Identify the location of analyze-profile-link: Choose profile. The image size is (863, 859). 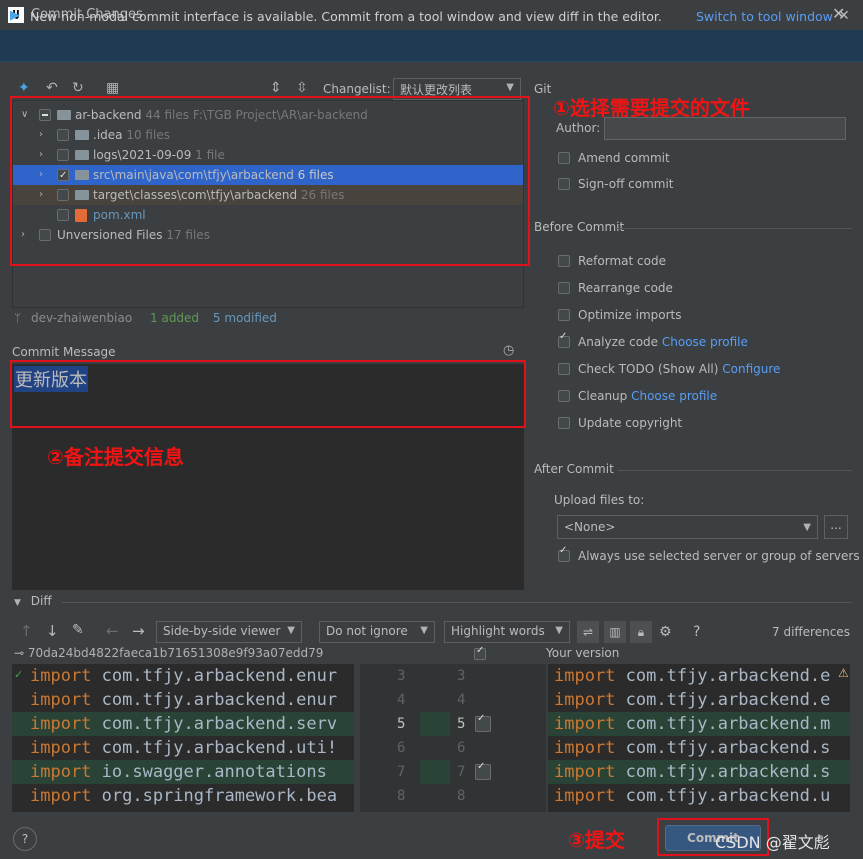
(705, 342).